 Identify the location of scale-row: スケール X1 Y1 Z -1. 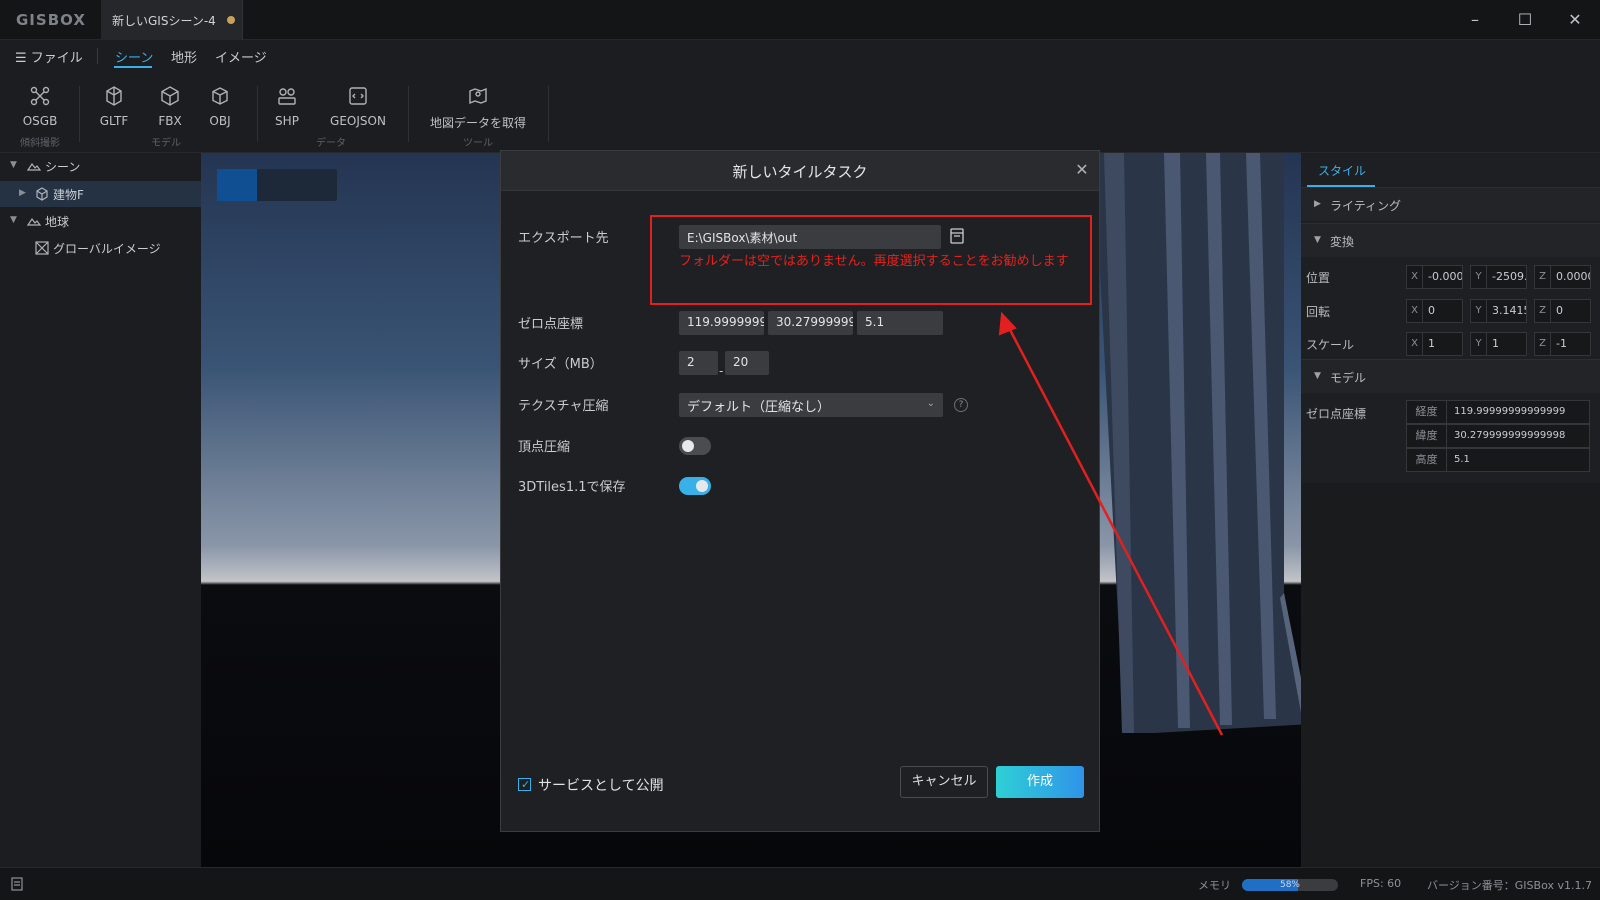
(1450, 344).